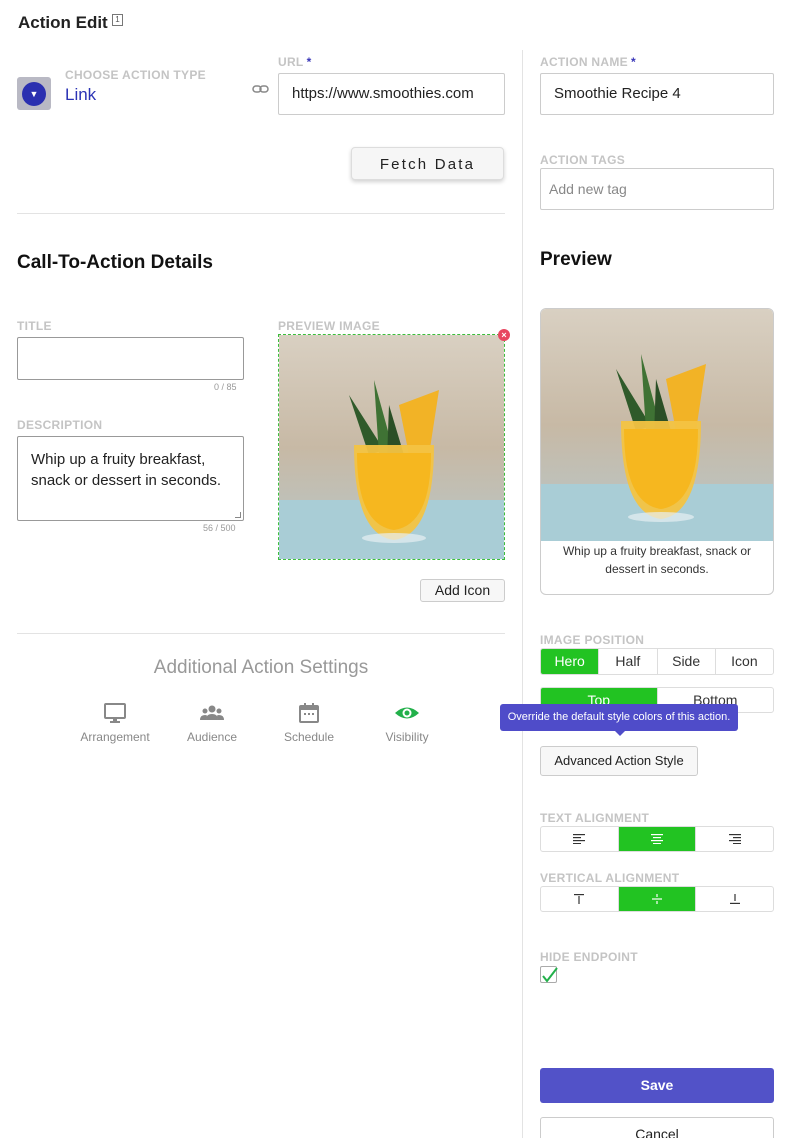 This screenshot has height=1138, width=797. What do you see at coordinates (583, 160) in the screenshot?
I see `action-tags-label: ACTION TAGS` at bounding box center [583, 160].